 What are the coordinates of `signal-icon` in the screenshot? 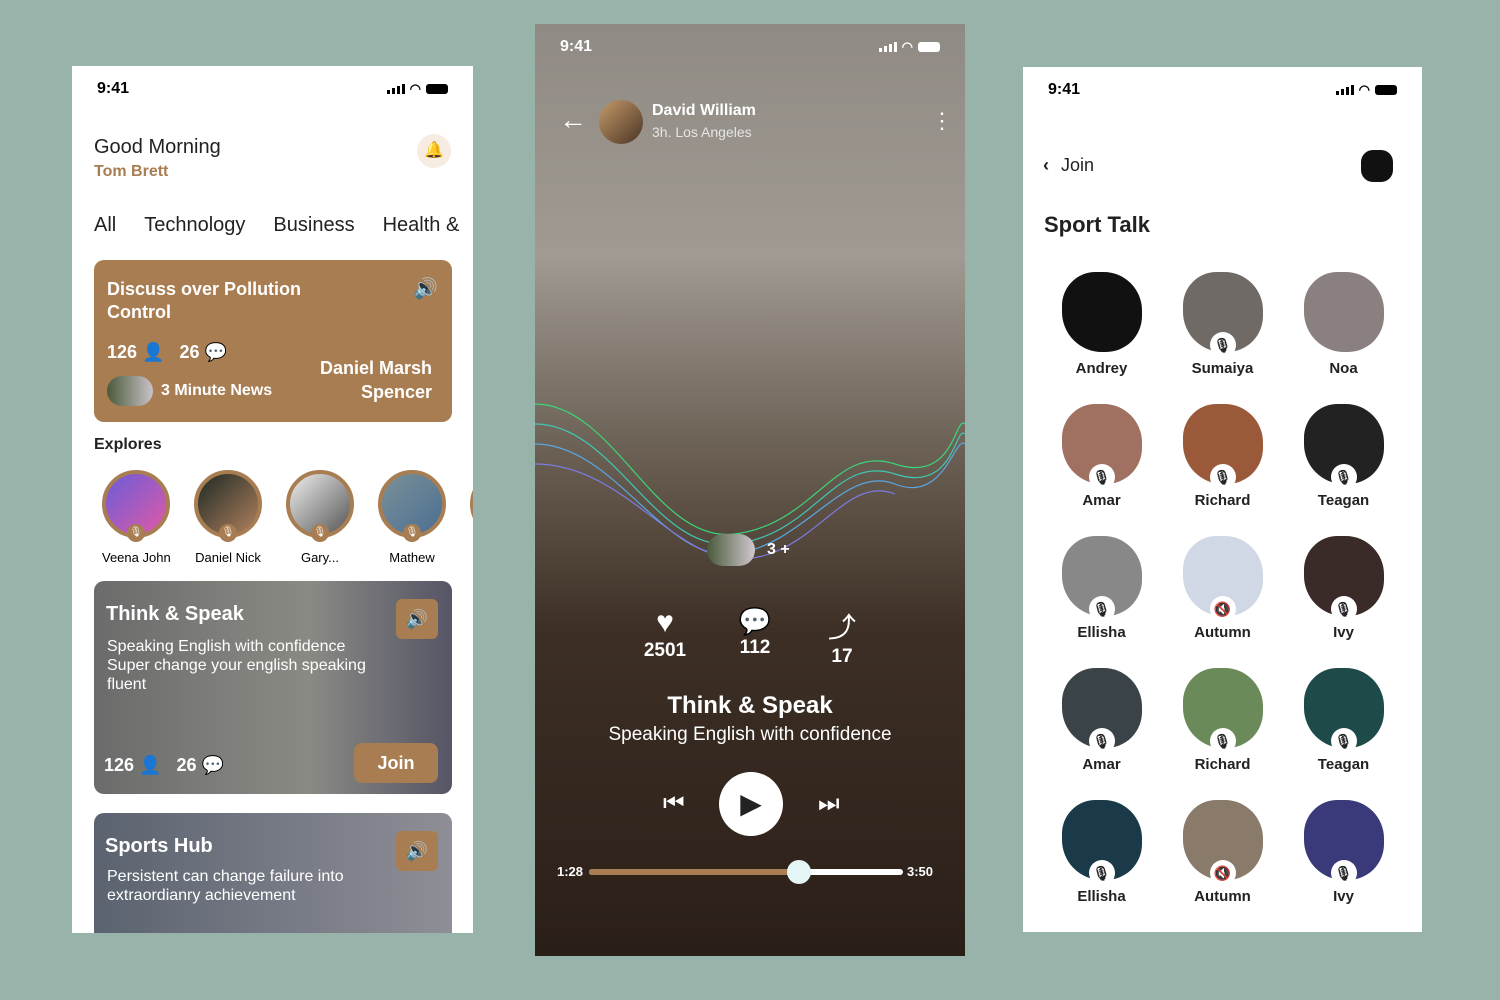 It's located at (887, 47).